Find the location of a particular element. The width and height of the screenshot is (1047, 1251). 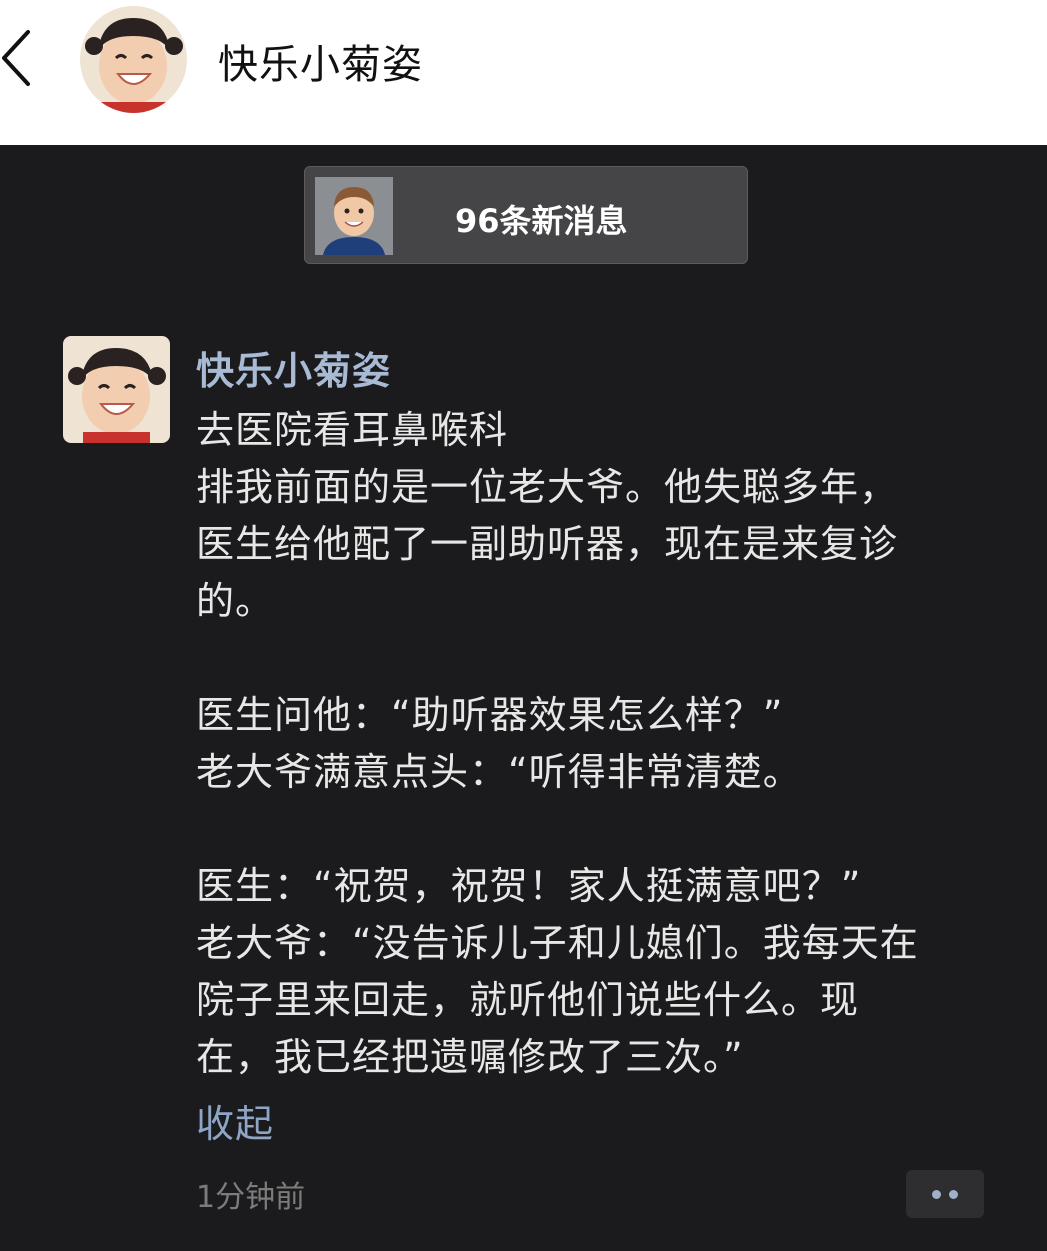

post-line: 医生：“祝贺，祝贺！家人挺满意吧？” is located at coordinates (529, 886).